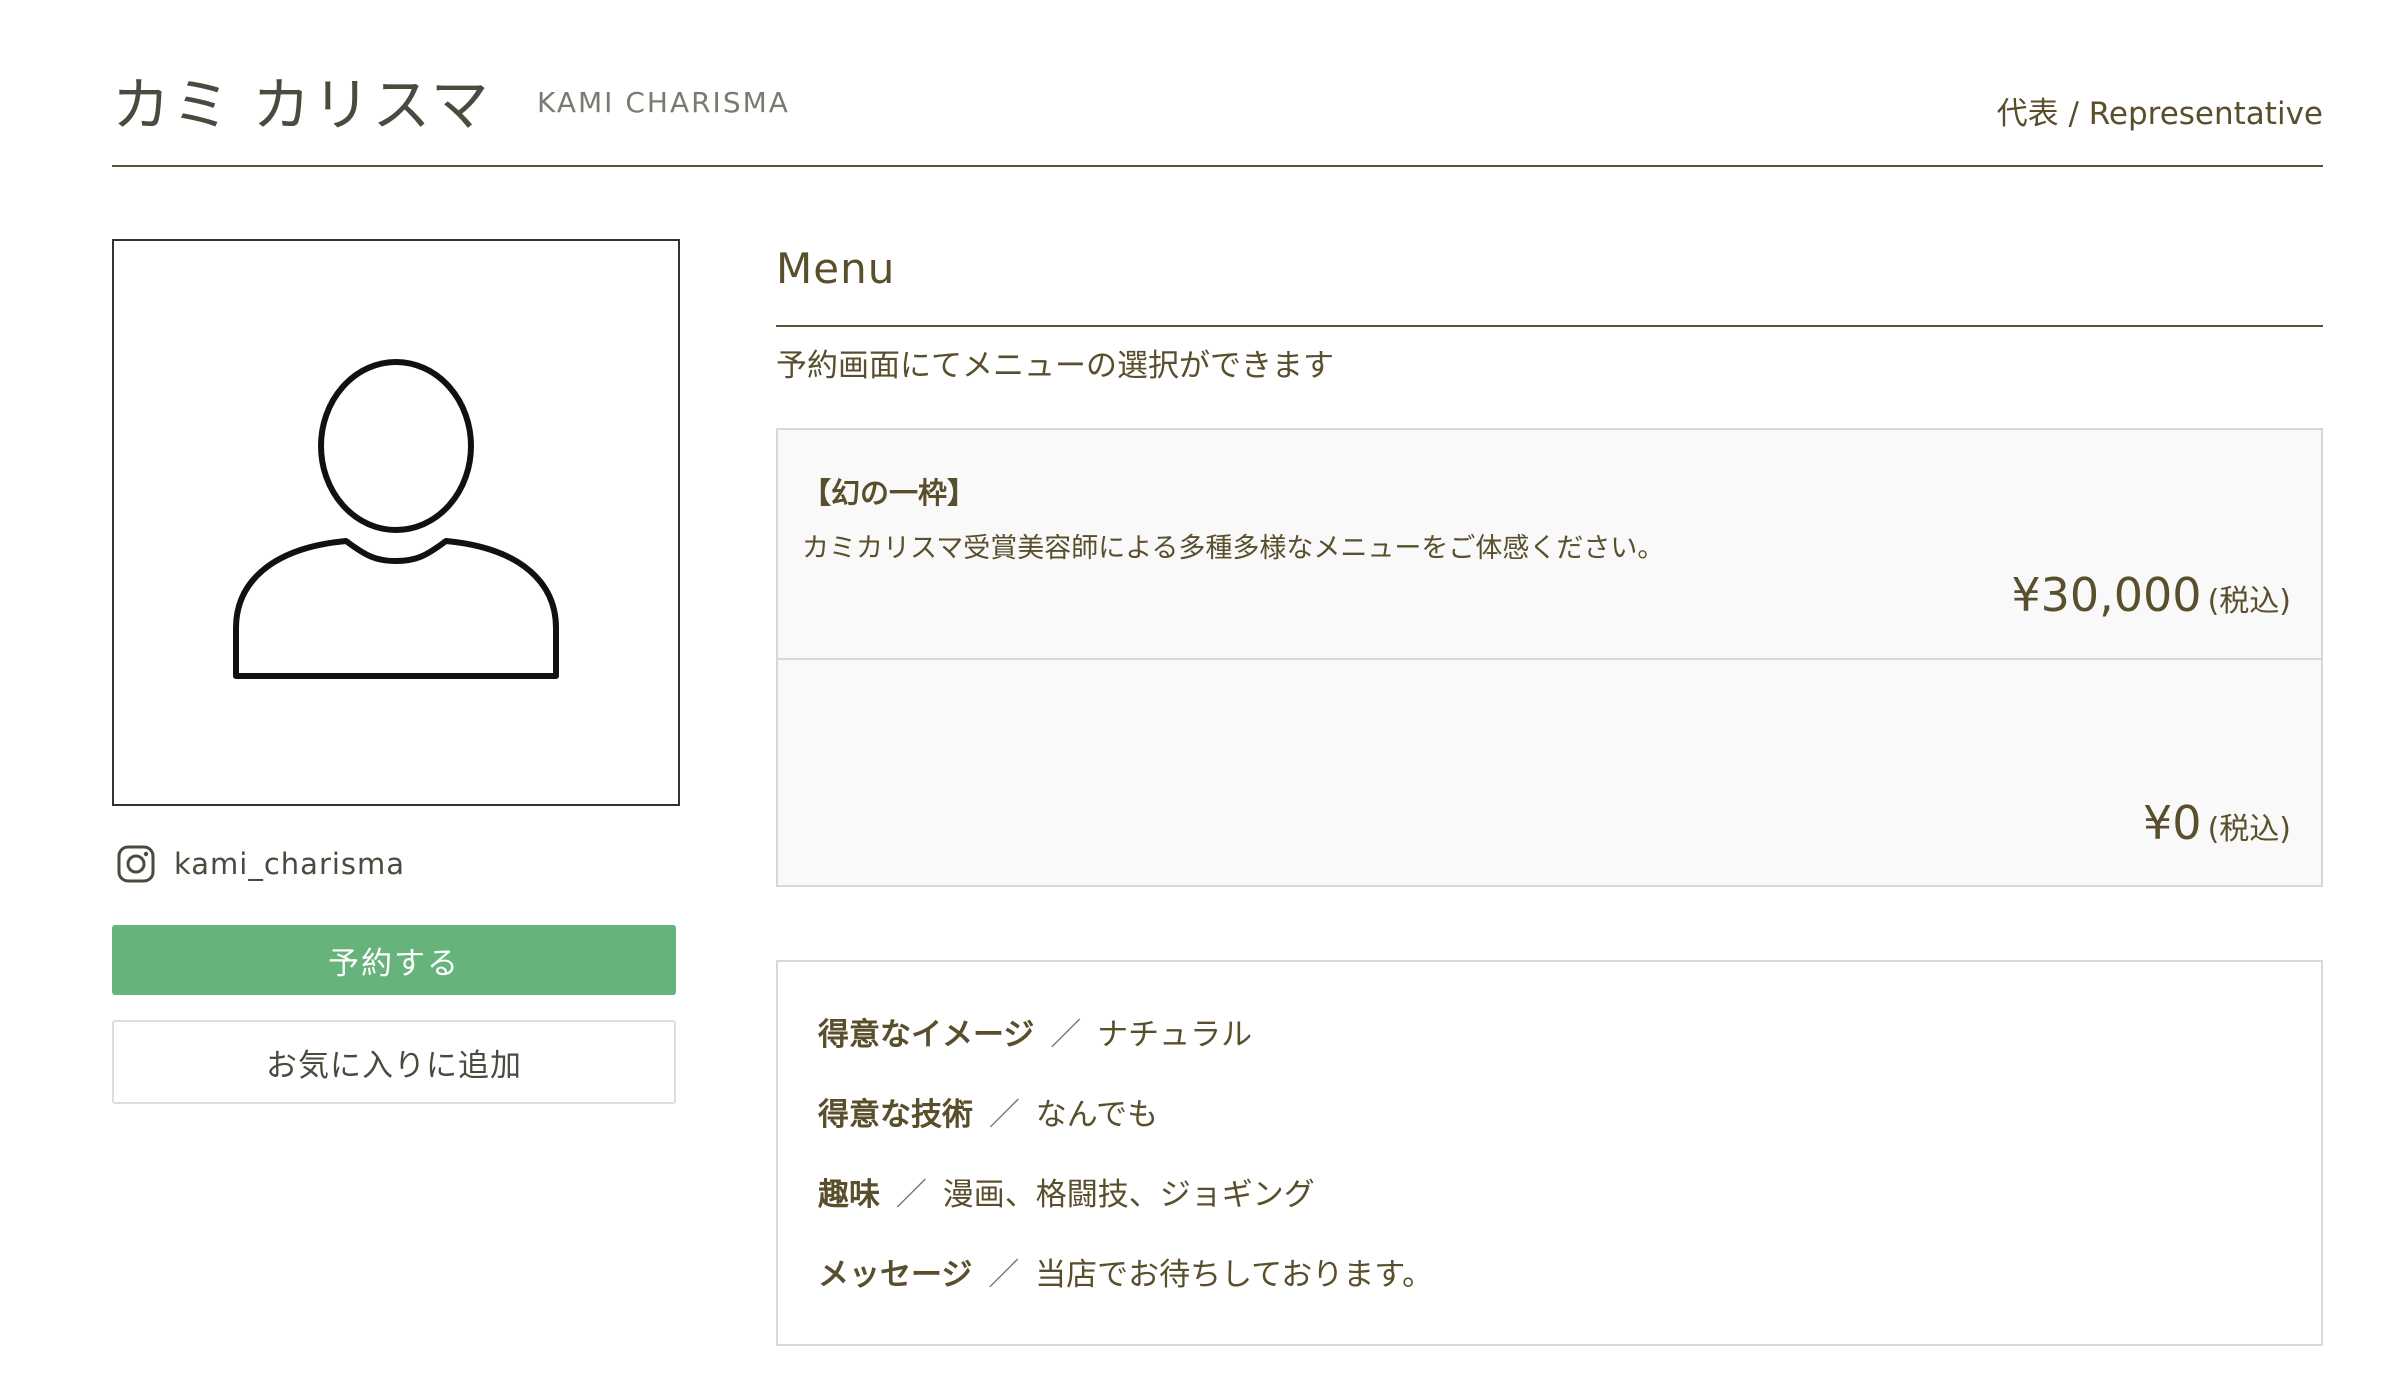 Image resolution: width=2400 pixels, height=1400 pixels. Describe the element at coordinates (1055, 366) in the screenshot. I see `menu-subtitle: 予約画面にてメニューの選択ができます` at that location.